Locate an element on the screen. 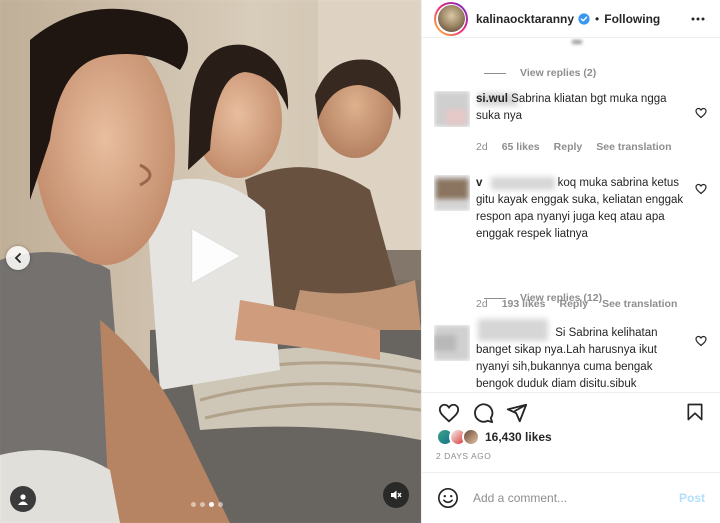  user-tag-icon is located at coordinates (23, 499).